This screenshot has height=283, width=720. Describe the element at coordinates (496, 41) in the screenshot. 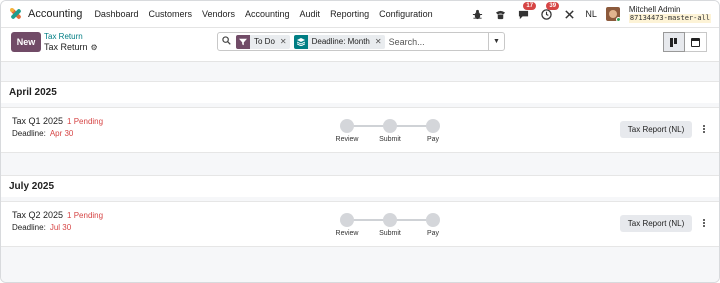

I see `search-options-toggle-icon: ▼` at that location.